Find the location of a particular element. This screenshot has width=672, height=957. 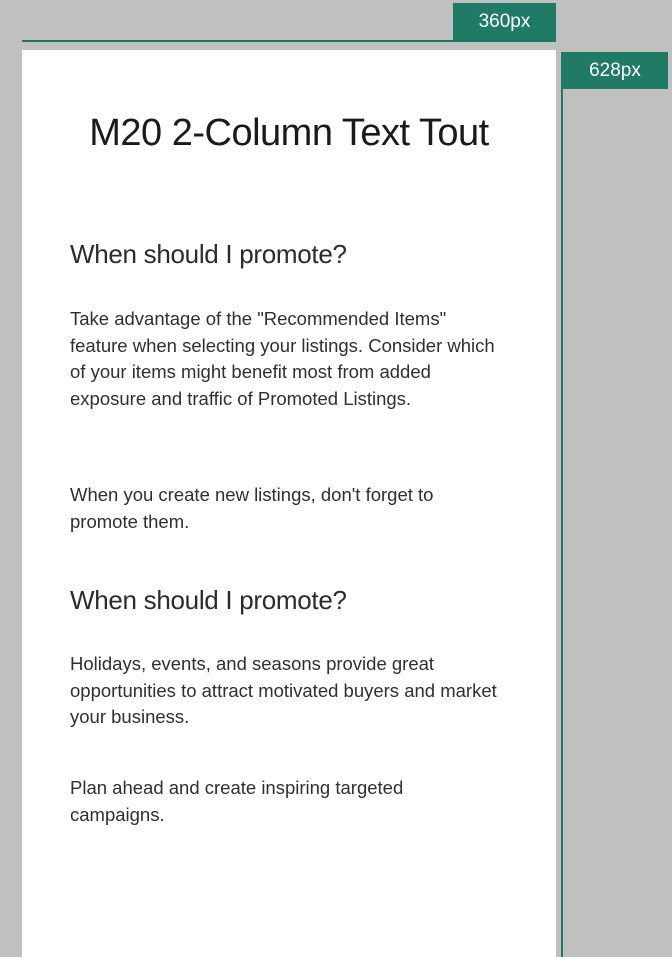

height-measure-label: 628px is located at coordinates (615, 70).